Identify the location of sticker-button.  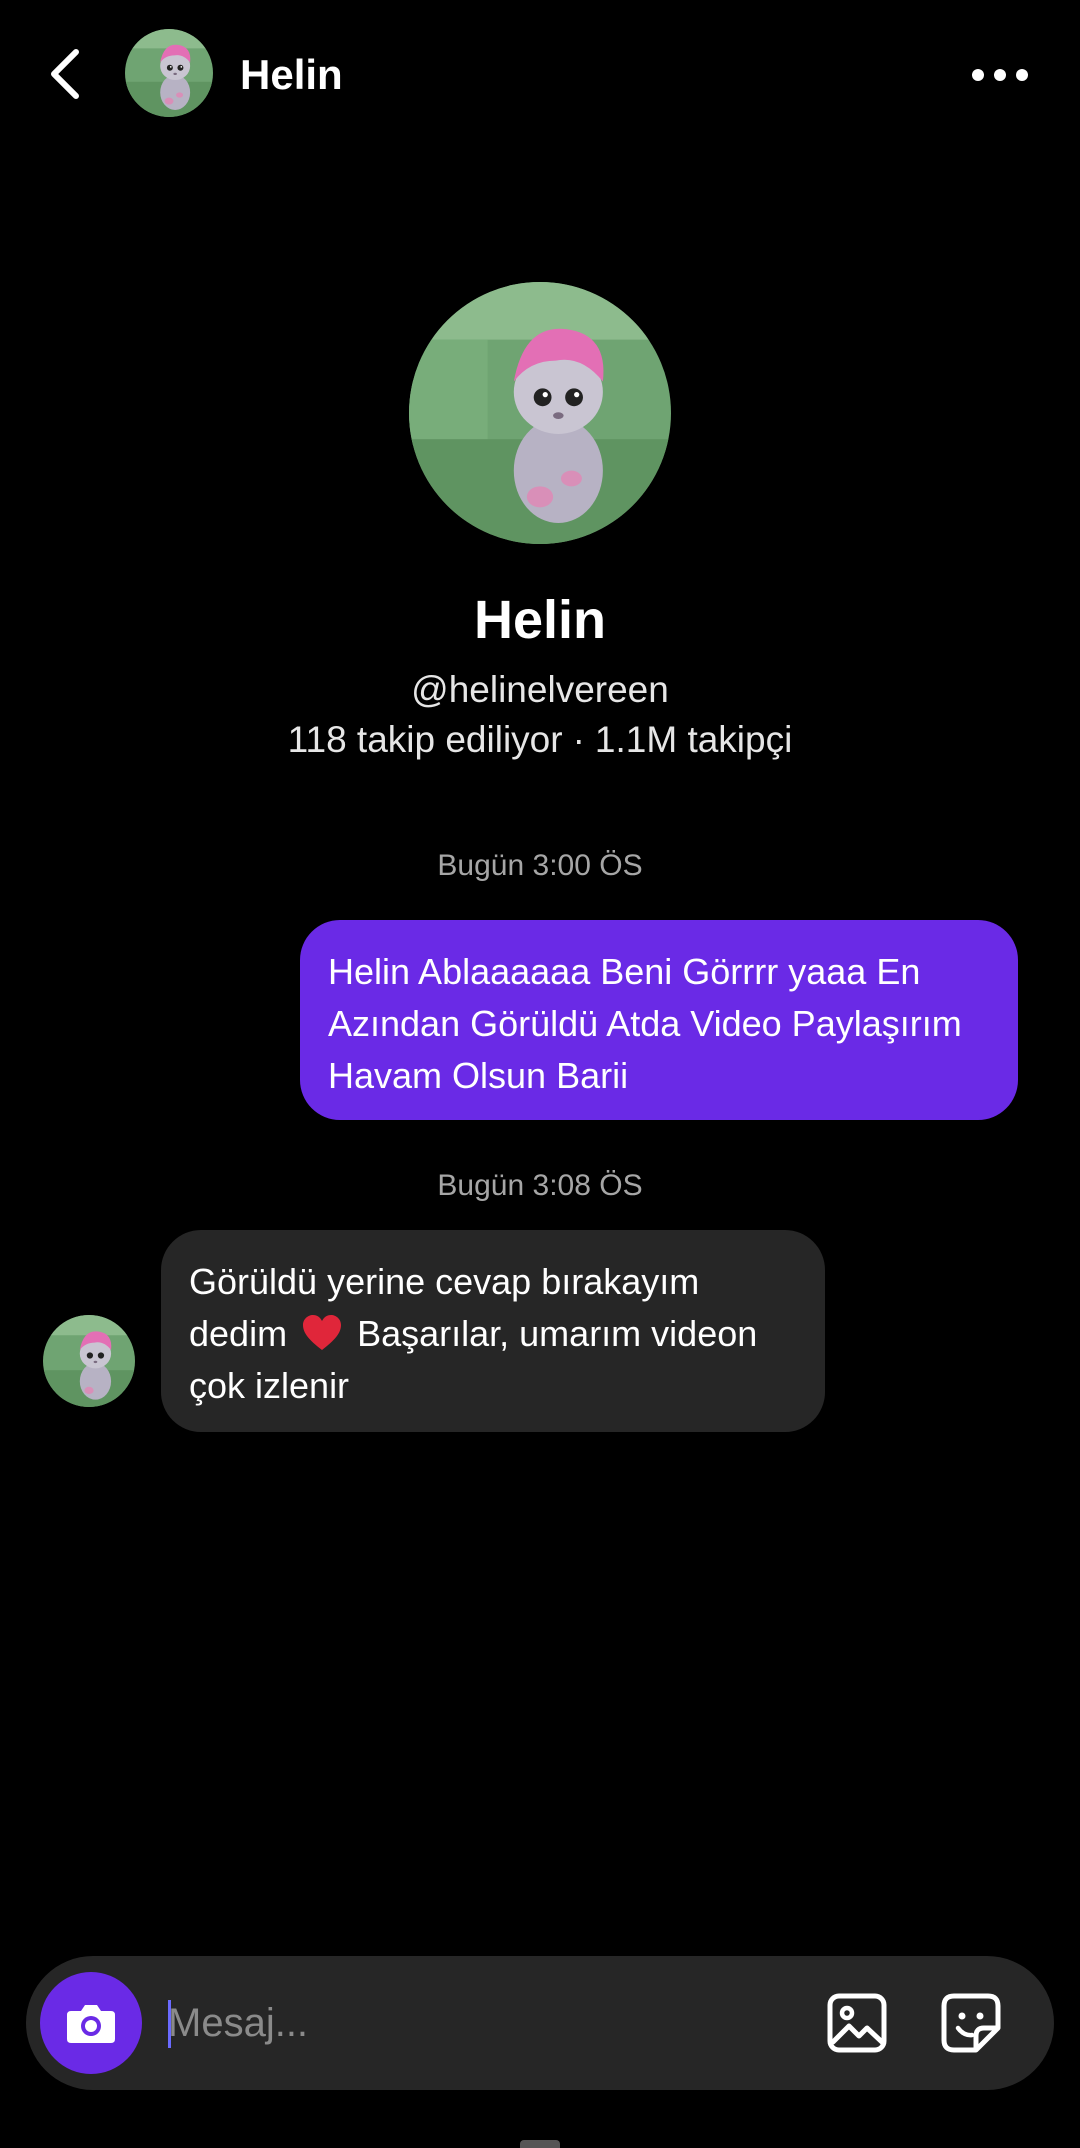
(971, 2023).